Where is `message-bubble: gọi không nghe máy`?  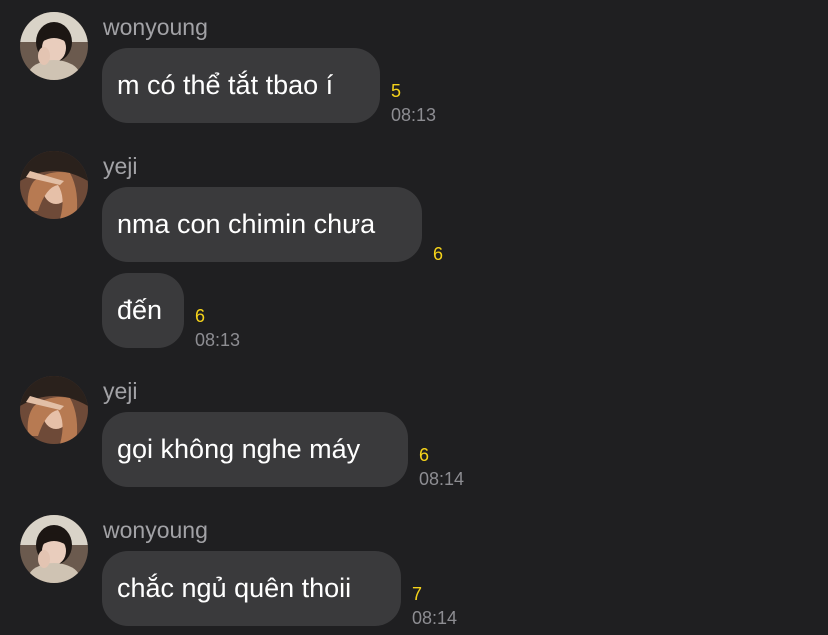
message-bubble: gọi không nghe máy is located at coordinates (255, 449).